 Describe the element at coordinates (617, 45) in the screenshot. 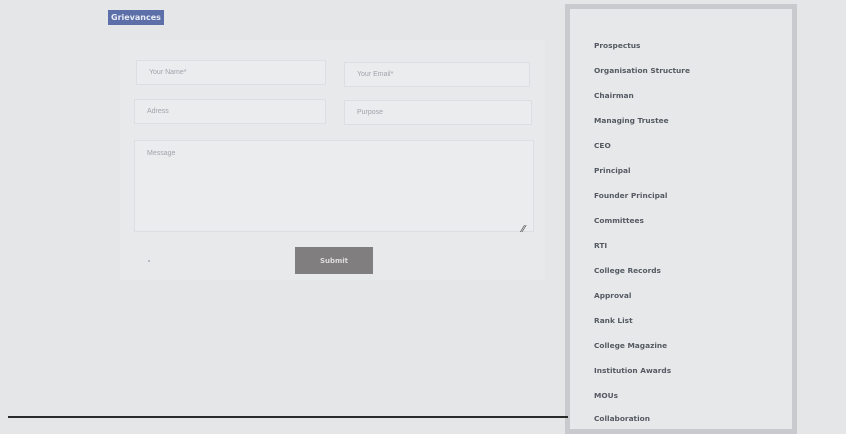

I see `sidebar-item-prospectus: Prospectus` at that location.